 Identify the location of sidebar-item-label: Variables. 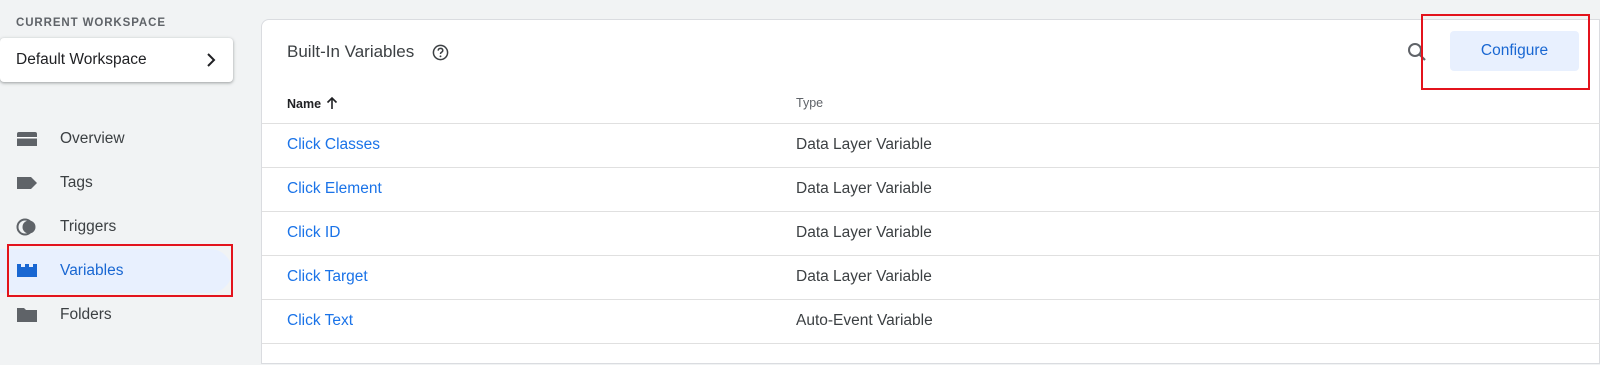
(92, 270).